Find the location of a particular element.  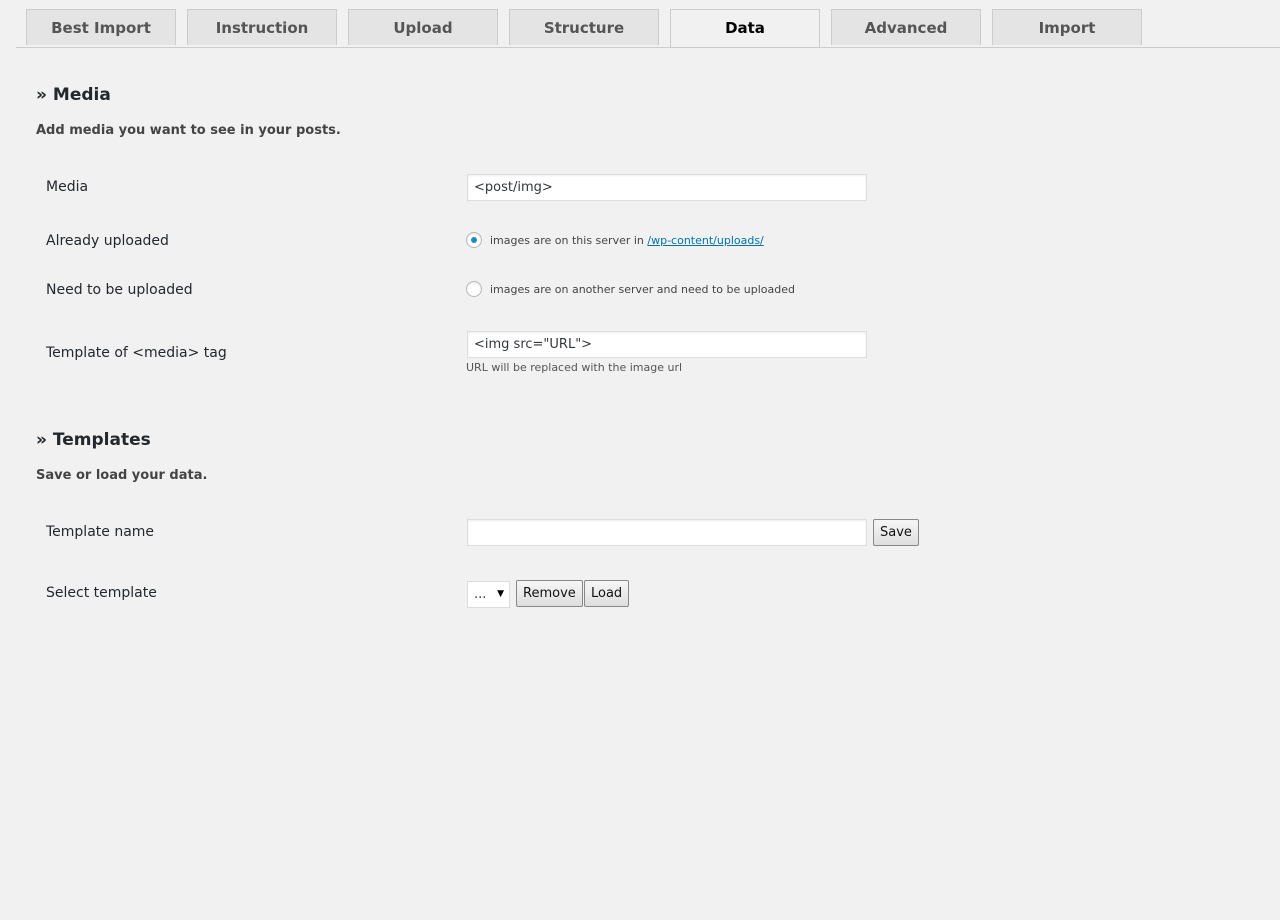

templates-section-title: » Templates is located at coordinates (93, 440).